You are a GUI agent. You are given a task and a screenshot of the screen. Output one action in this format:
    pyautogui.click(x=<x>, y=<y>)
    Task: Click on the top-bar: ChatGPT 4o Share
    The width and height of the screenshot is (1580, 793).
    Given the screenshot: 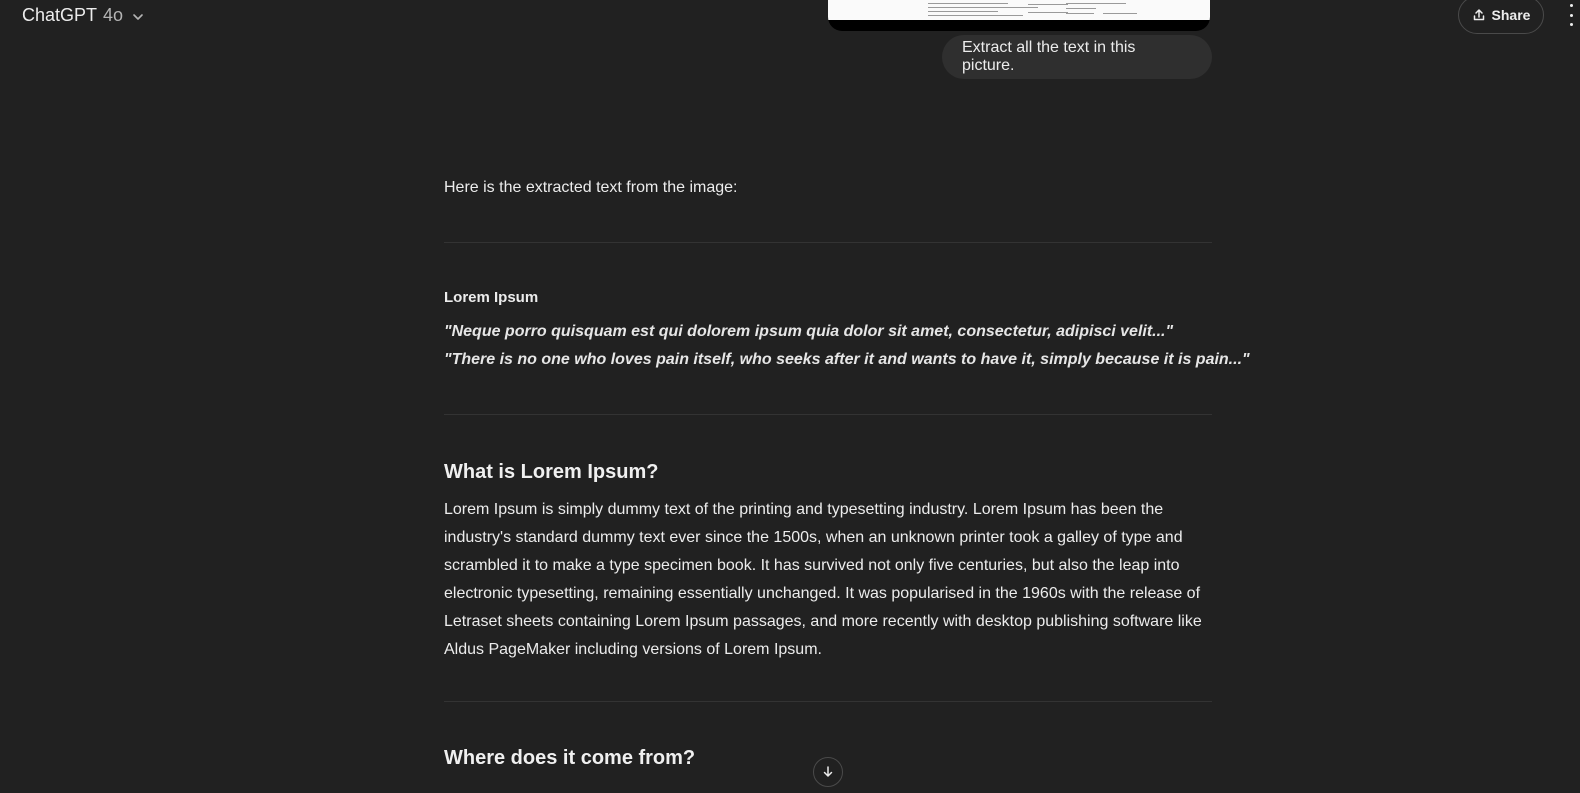 What is the action you would take?
    pyautogui.click(x=790, y=17)
    